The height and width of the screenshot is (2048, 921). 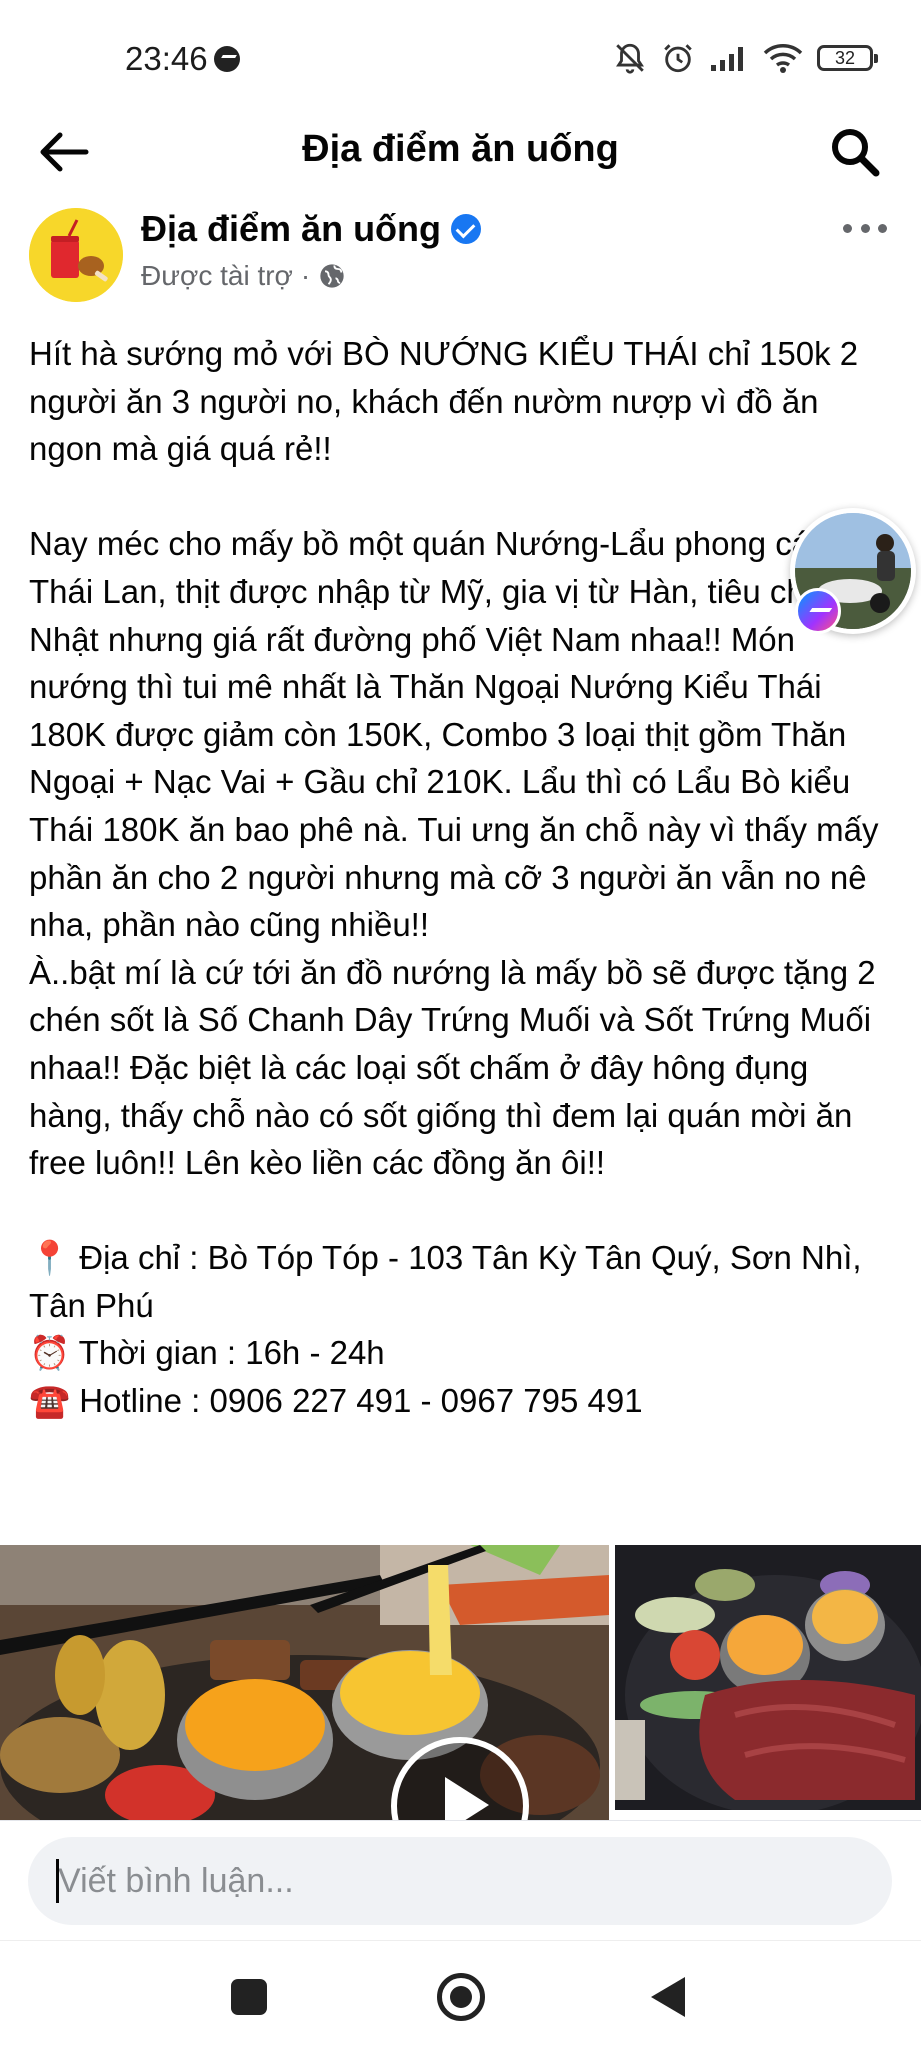 I want to click on battery-level: 32, so click(x=845, y=58).